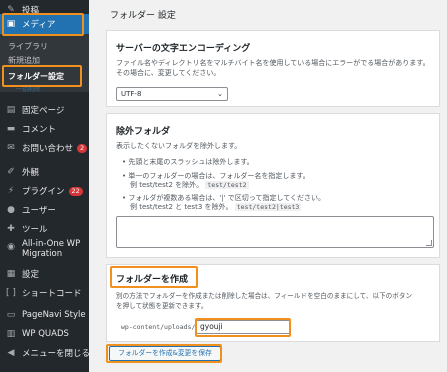 This screenshot has width=447, height=372. Describe the element at coordinates (243, 327) in the screenshot. I see `folder-name-input: gyouji` at that location.